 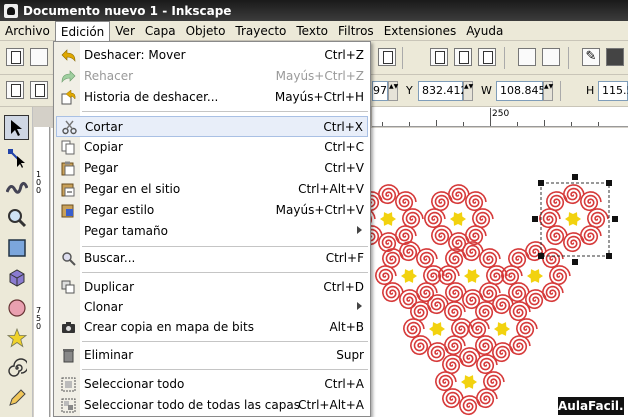 What do you see at coordinates (16, 127) in the screenshot?
I see `selector-arrow-icon` at bounding box center [16, 127].